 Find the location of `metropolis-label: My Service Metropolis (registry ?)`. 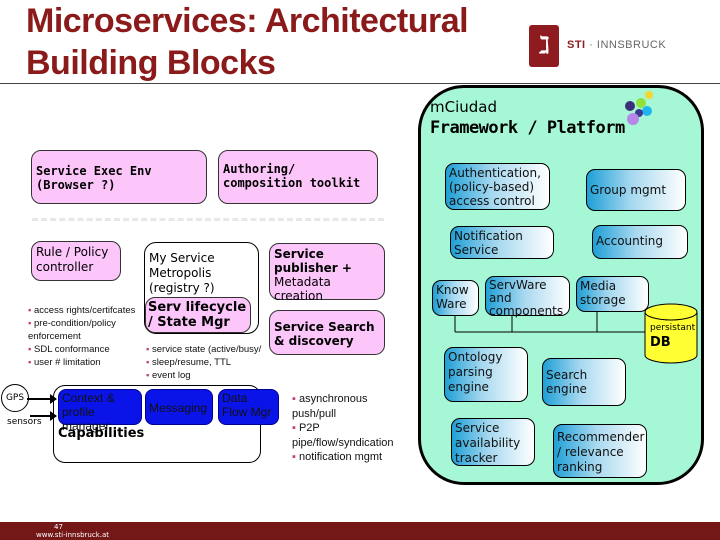

metropolis-label: My Service Metropolis (registry ?) is located at coordinates (182, 273).